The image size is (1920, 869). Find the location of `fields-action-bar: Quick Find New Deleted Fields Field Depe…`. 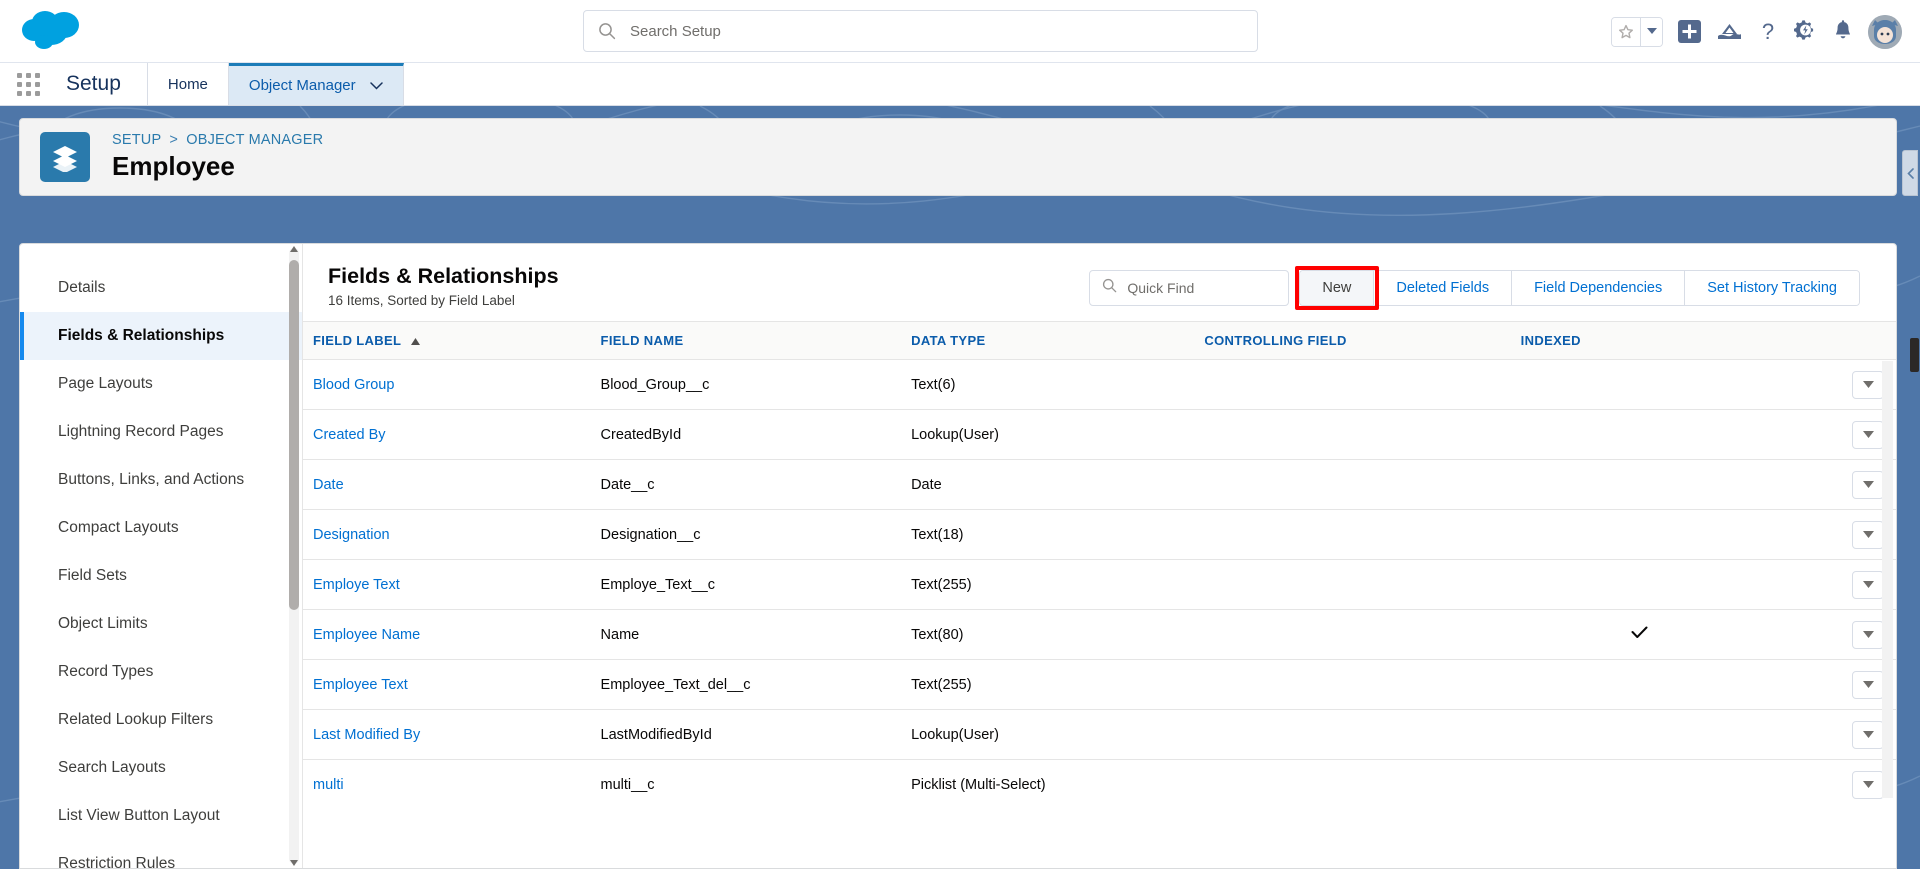

fields-action-bar: Quick Find New Deleted Fields Field Depe… is located at coordinates (1474, 288).